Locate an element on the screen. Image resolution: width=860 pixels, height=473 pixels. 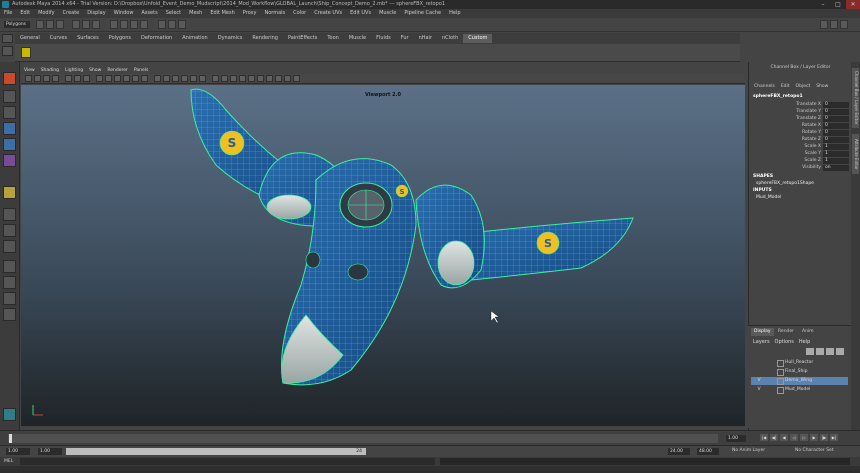
backface-culling-icon is located at coordinates (278, 78).